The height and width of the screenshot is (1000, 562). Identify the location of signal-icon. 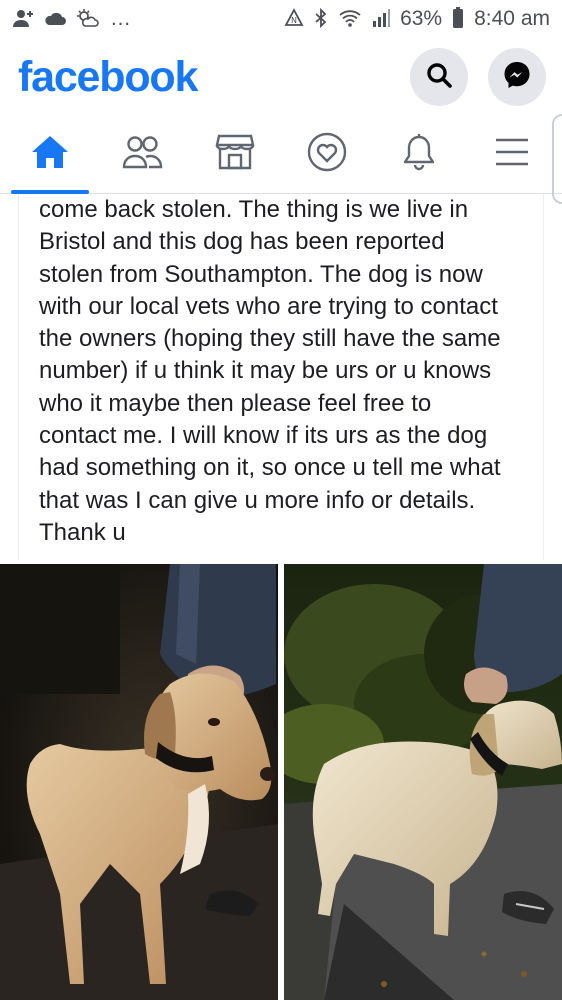
(381, 19).